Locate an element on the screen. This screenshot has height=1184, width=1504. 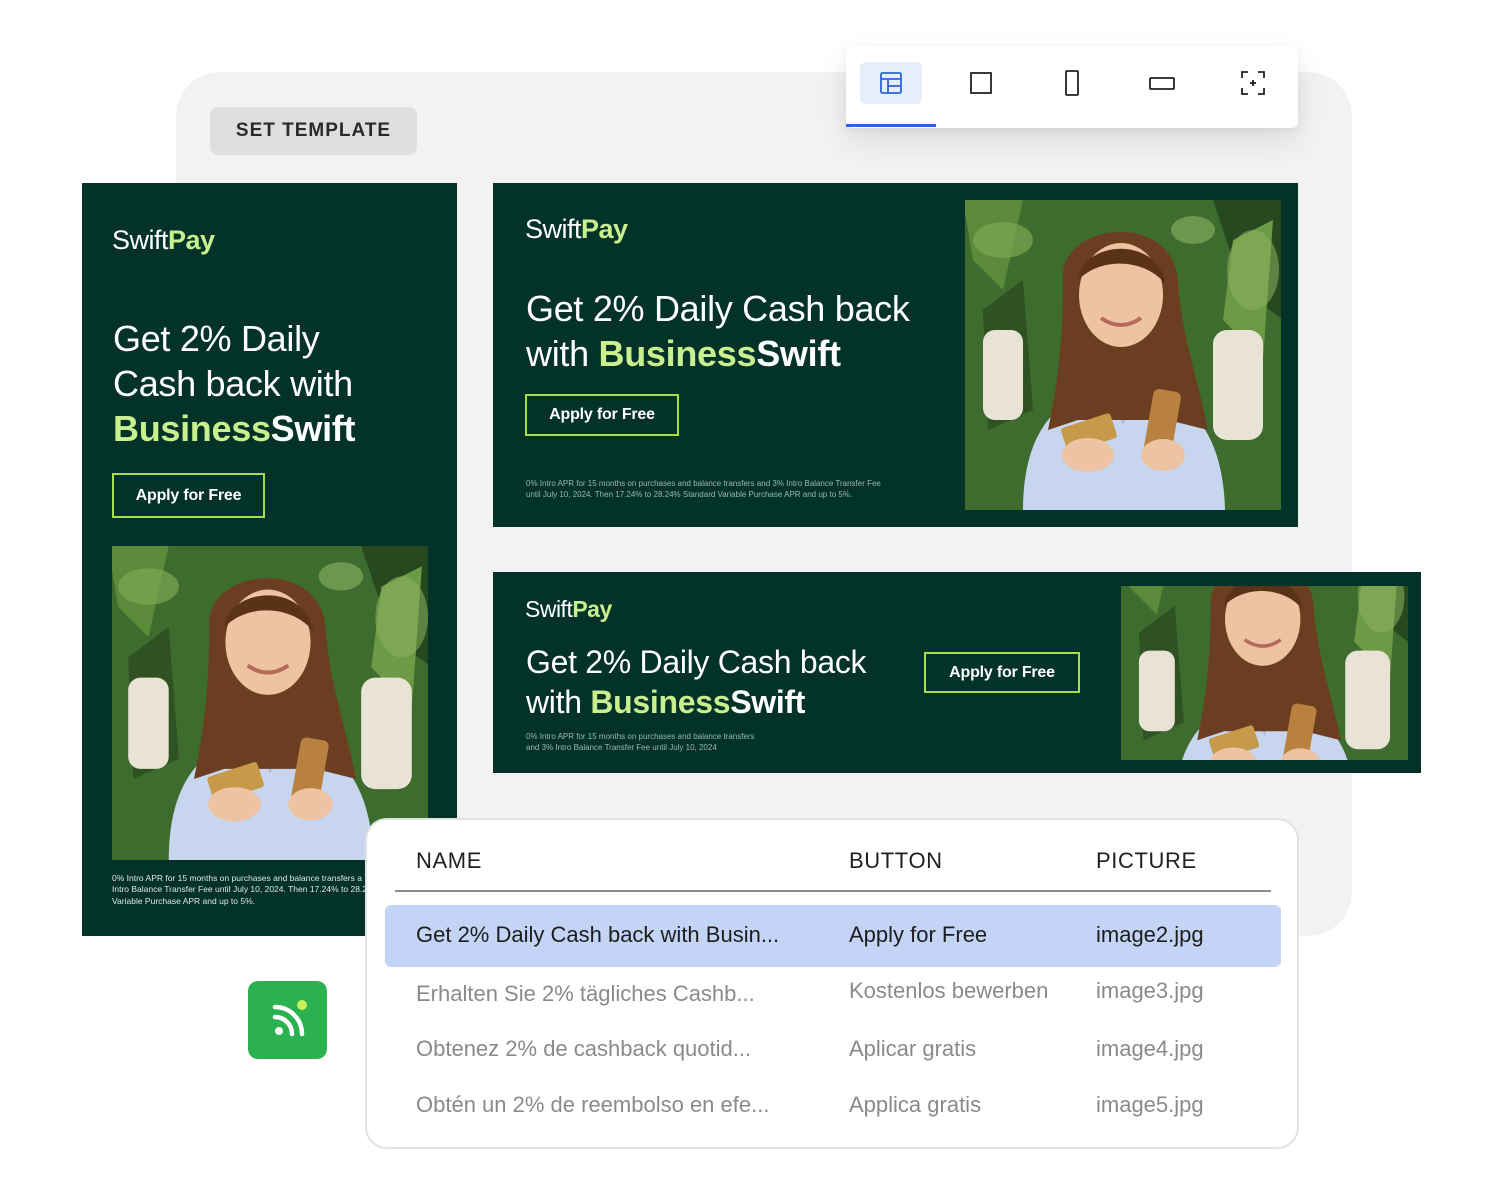
layout-icon is located at coordinates (891, 83).